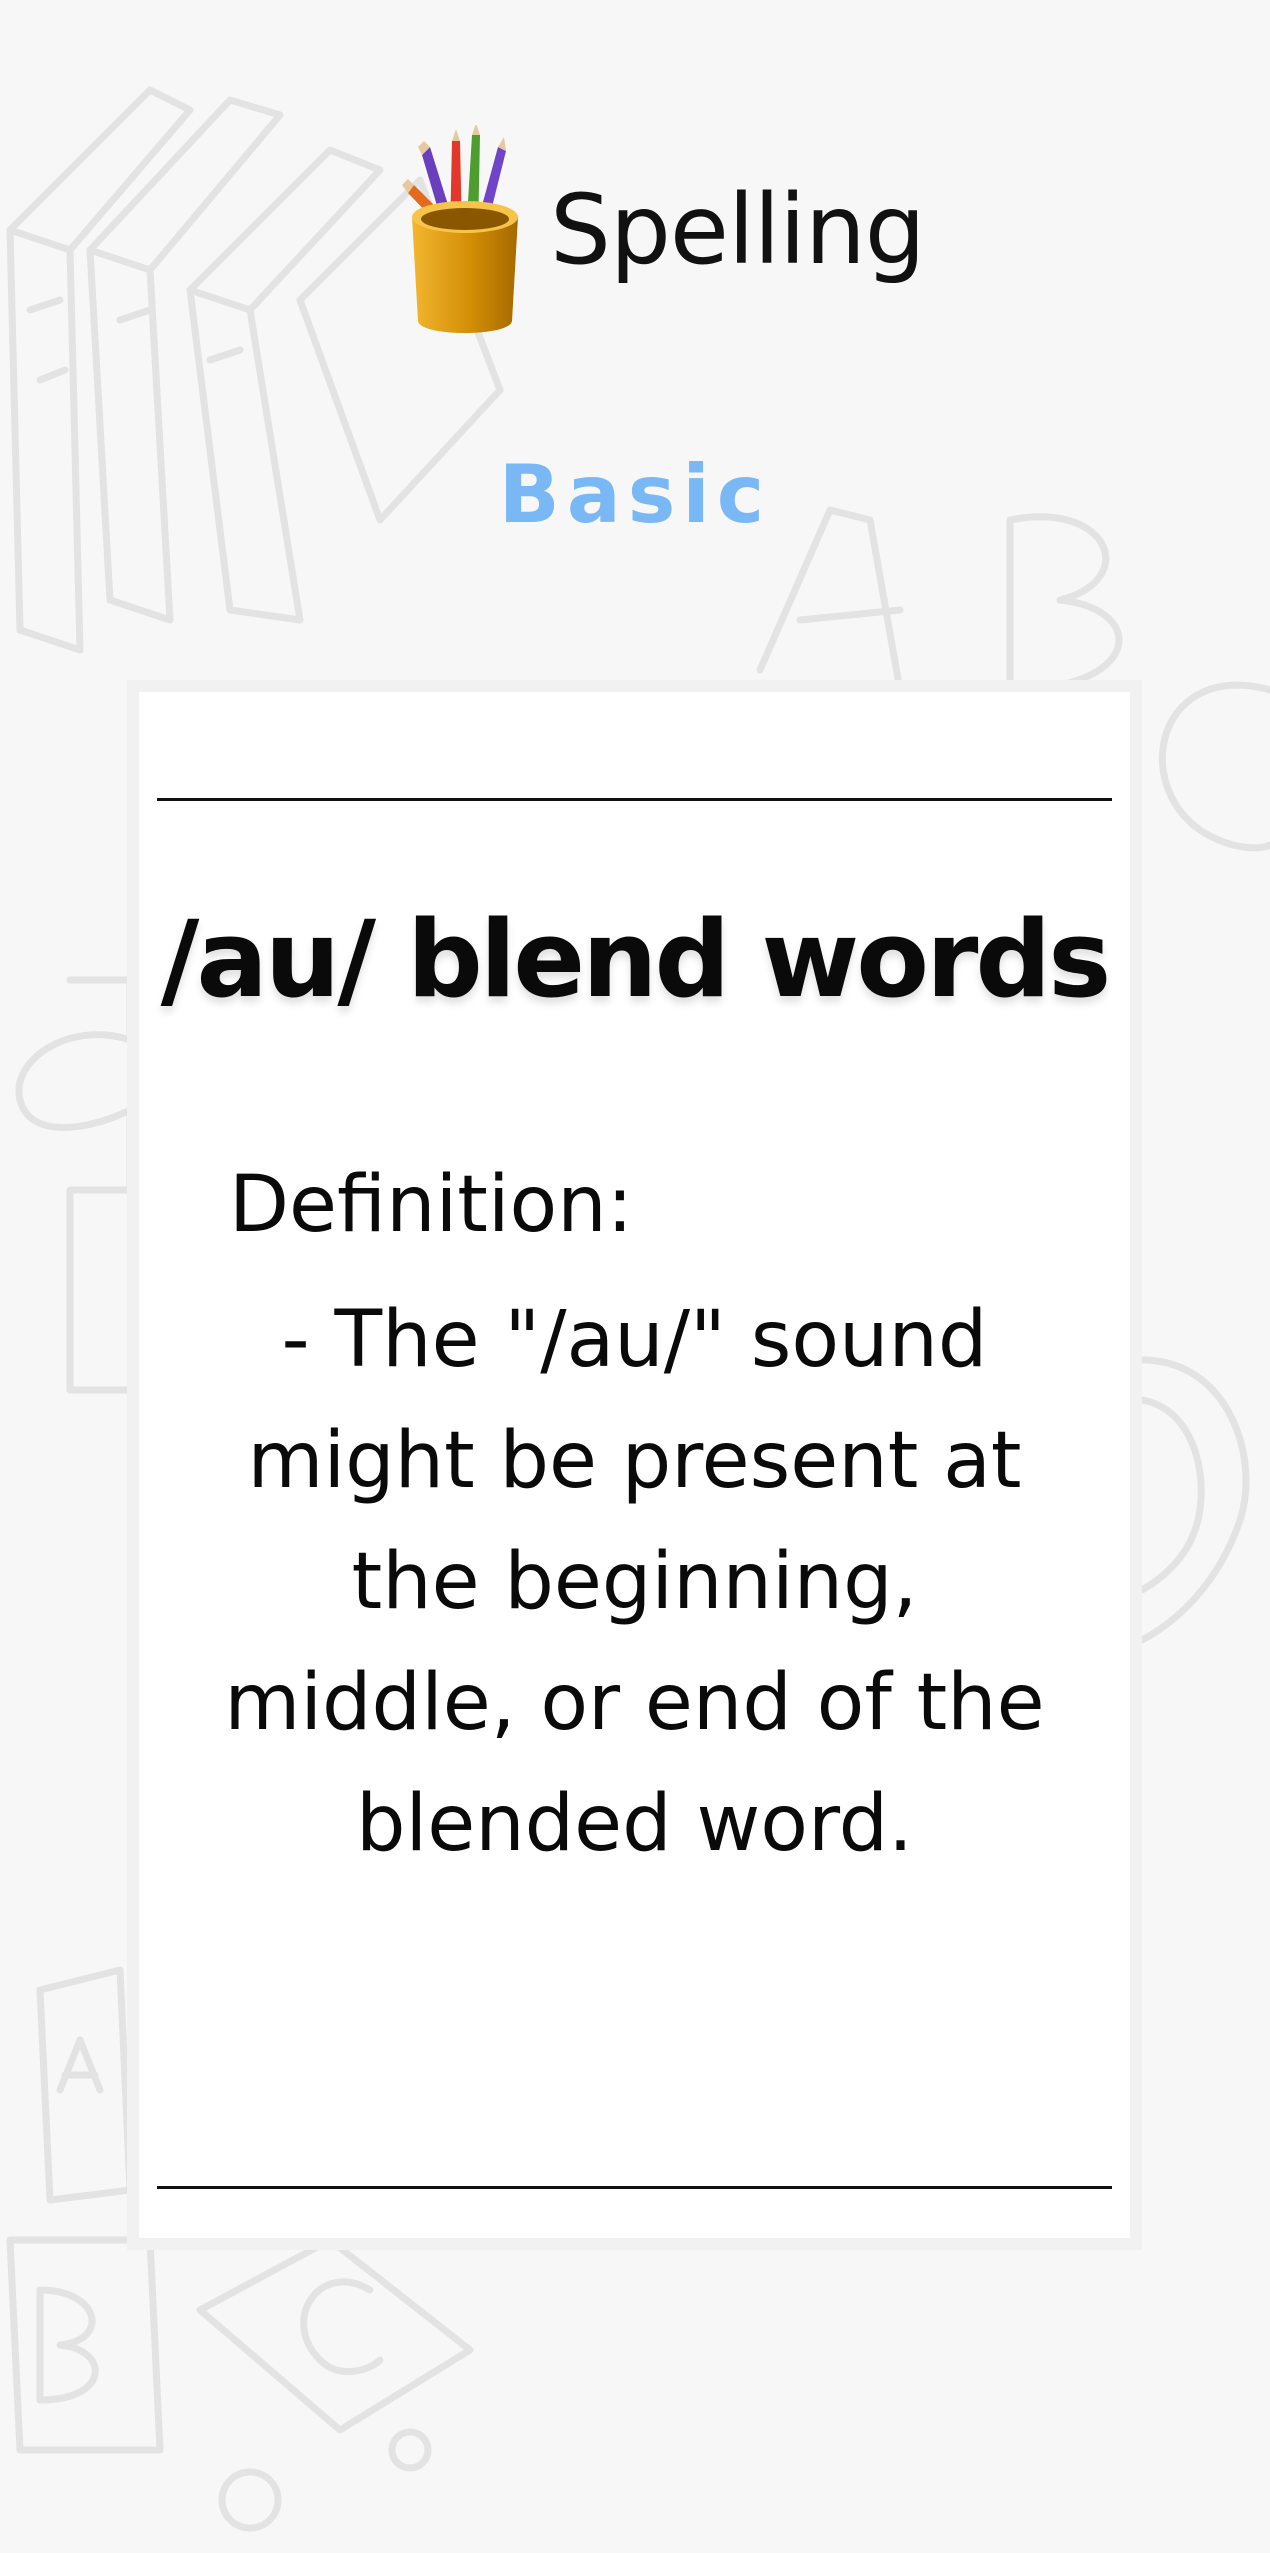 Image resolution: width=1270 pixels, height=2553 pixels. I want to click on card-title: /au/ blend words, so click(636, 959).